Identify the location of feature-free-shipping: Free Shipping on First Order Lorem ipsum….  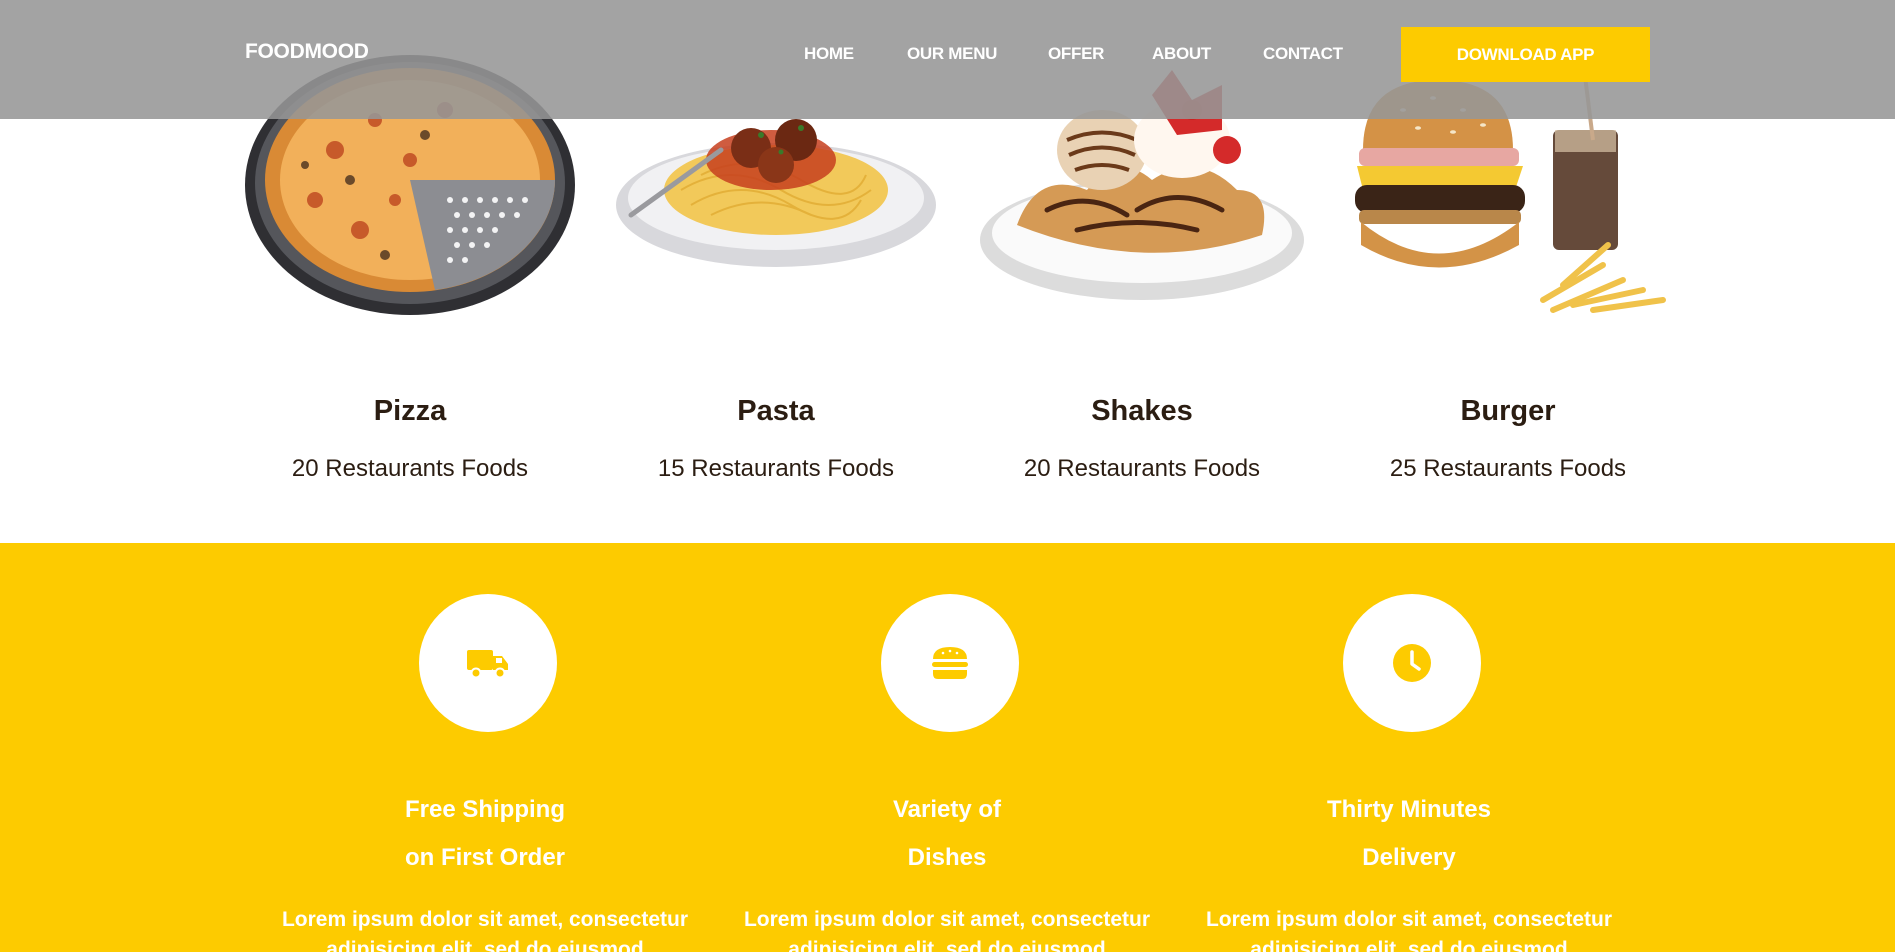
(485, 747).